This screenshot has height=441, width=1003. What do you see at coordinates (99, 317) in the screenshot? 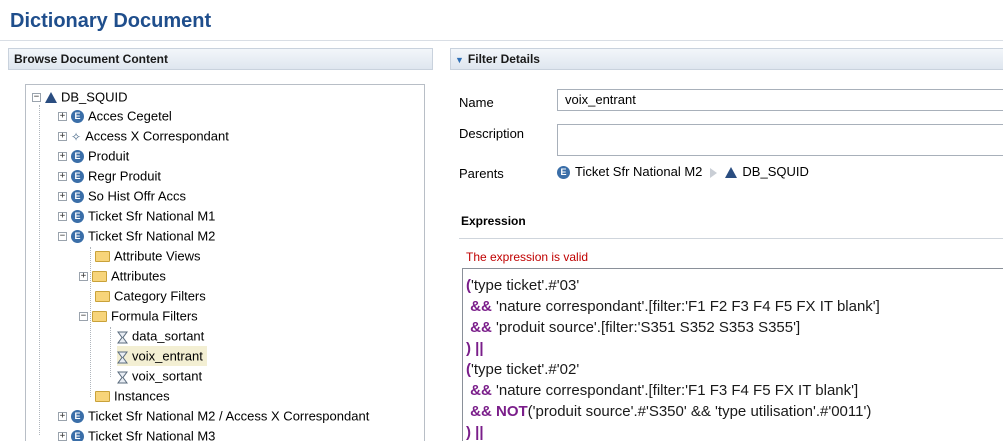
I see `folder-open-icon` at bounding box center [99, 317].